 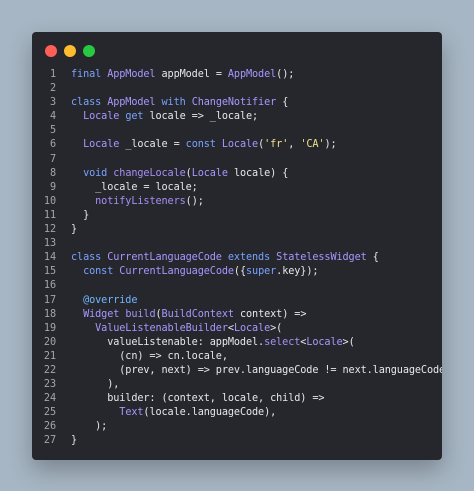 I want to click on code-token: valueListenable: appModel., so click(x=168, y=342).